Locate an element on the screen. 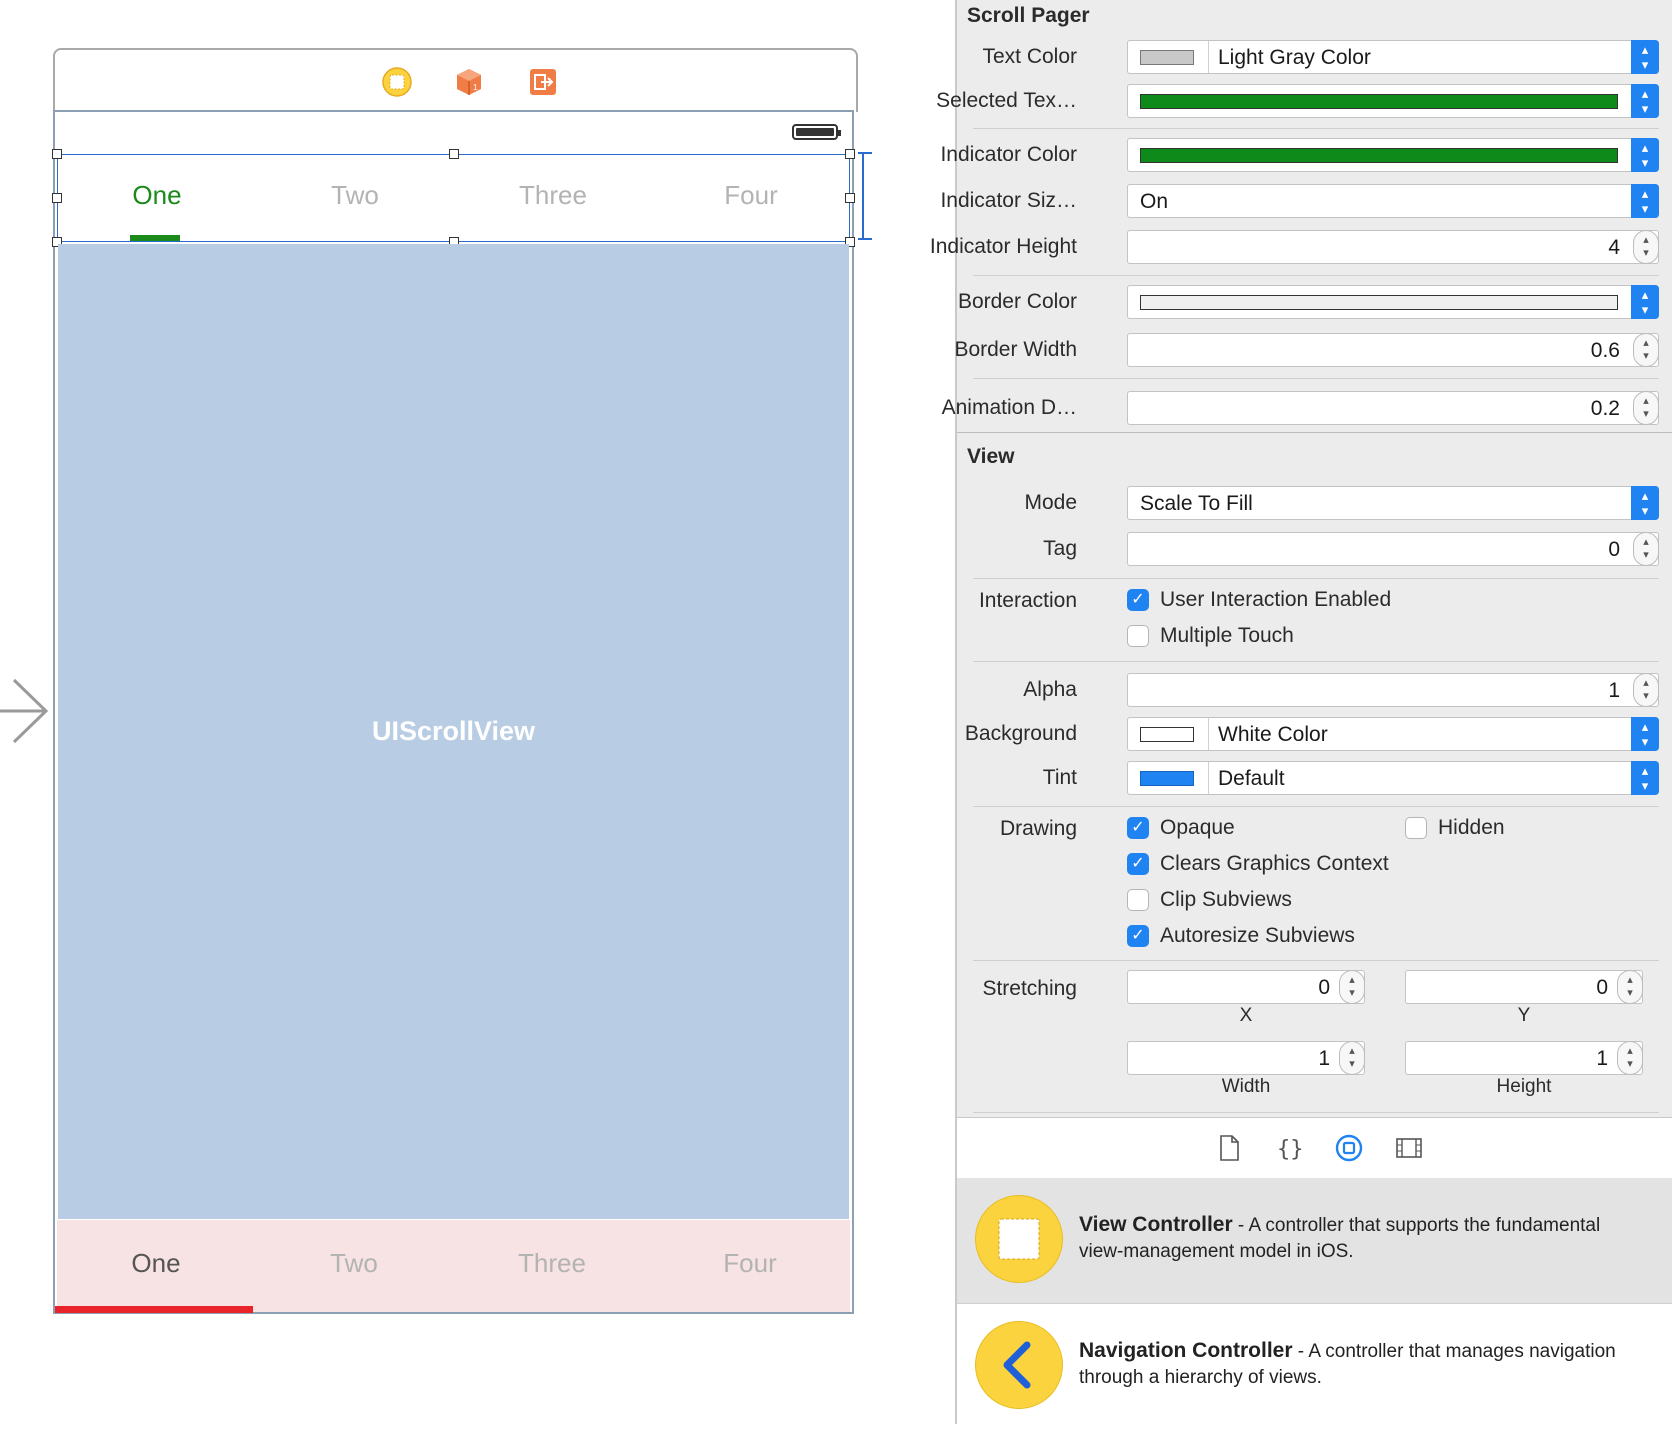  scroll-view-label: UIScrollView is located at coordinates (453, 731).